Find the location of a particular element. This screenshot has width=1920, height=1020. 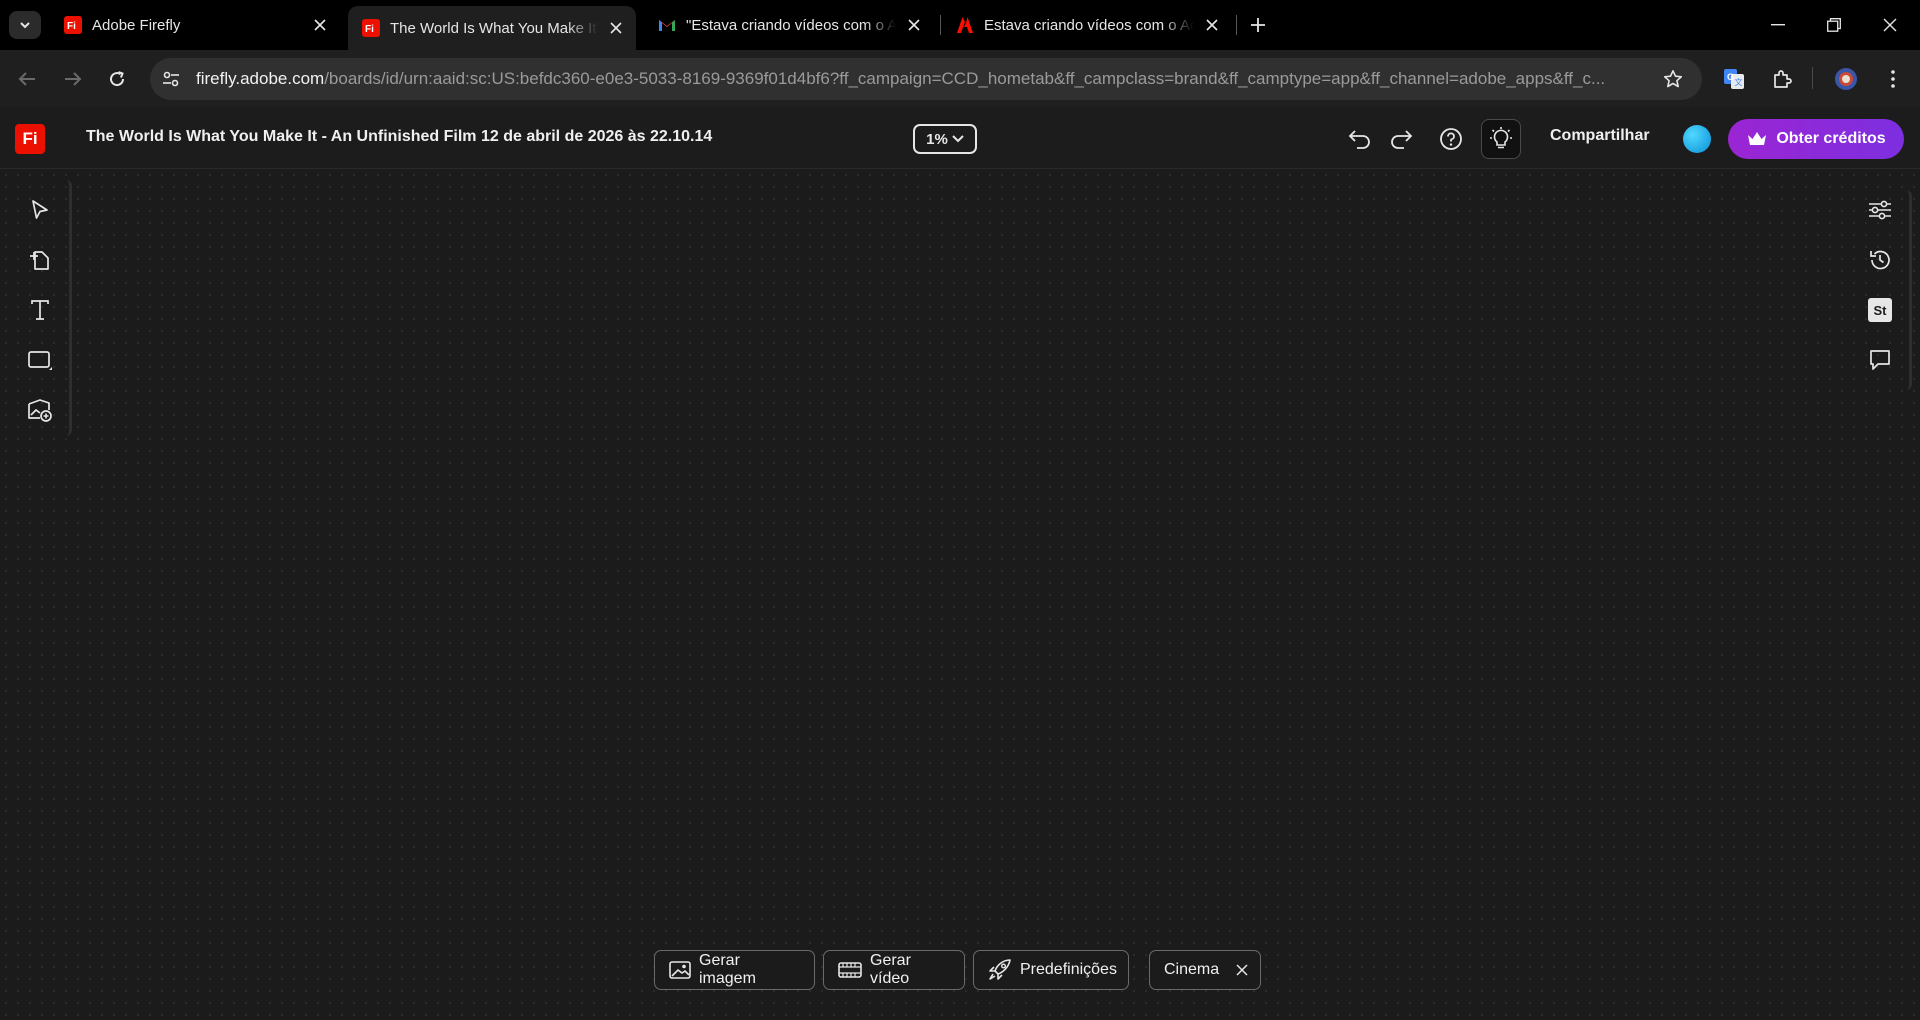

toolbar-separator is located at coordinates (1812, 78).